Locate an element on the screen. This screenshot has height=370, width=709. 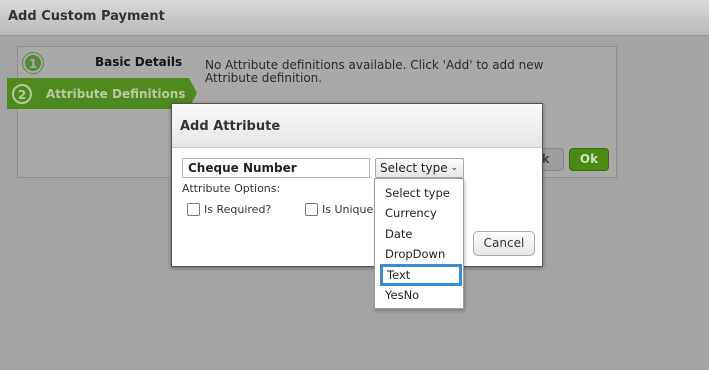
attribute-name-input is located at coordinates (276, 168).